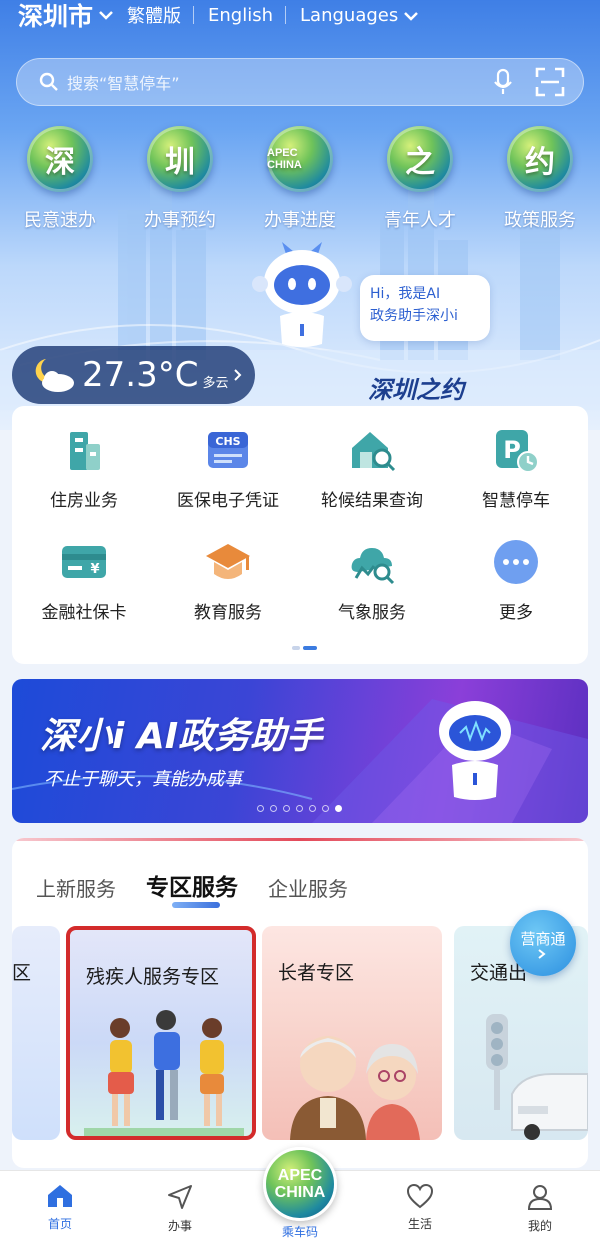 The width and height of the screenshot is (600, 1241). I want to click on partly-cloudy-icon, so click(54, 375).